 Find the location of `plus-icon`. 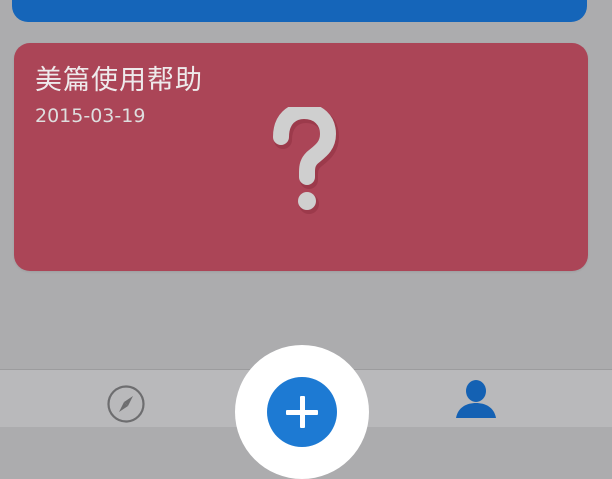

plus-icon is located at coordinates (302, 412).